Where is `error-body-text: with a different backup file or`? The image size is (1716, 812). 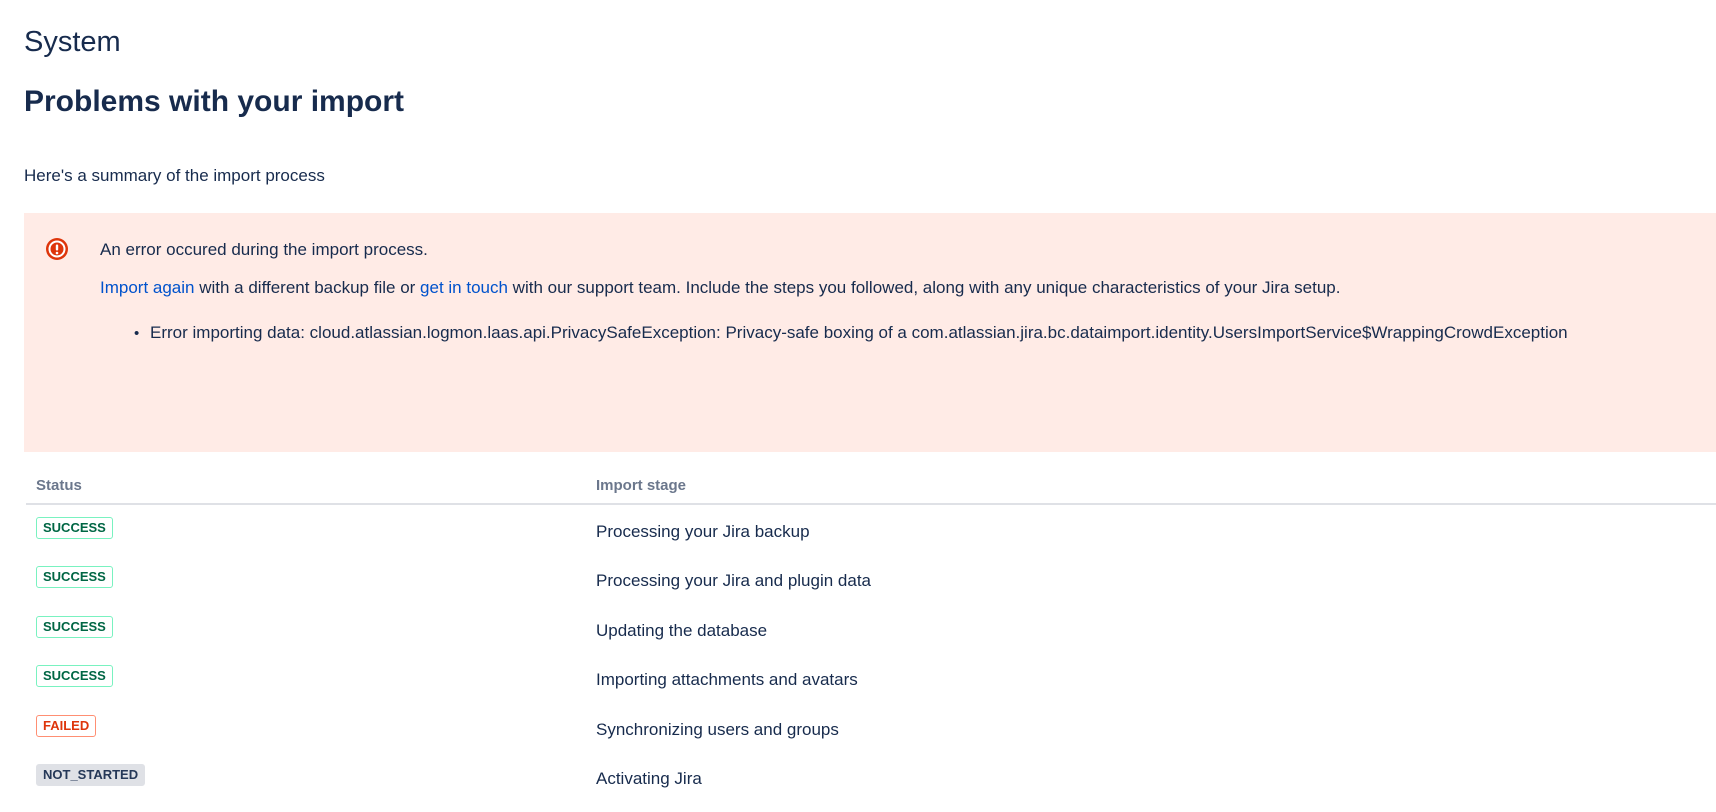 error-body-text: with a different backup file or is located at coordinates (307, 287).